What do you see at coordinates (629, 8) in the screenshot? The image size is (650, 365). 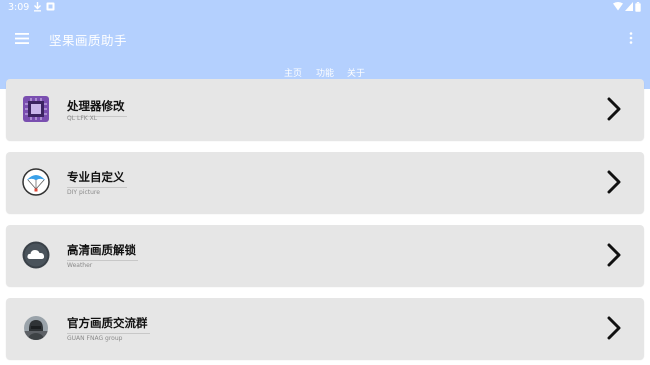 I see `signal-icon` at bounding box center [629, 8].